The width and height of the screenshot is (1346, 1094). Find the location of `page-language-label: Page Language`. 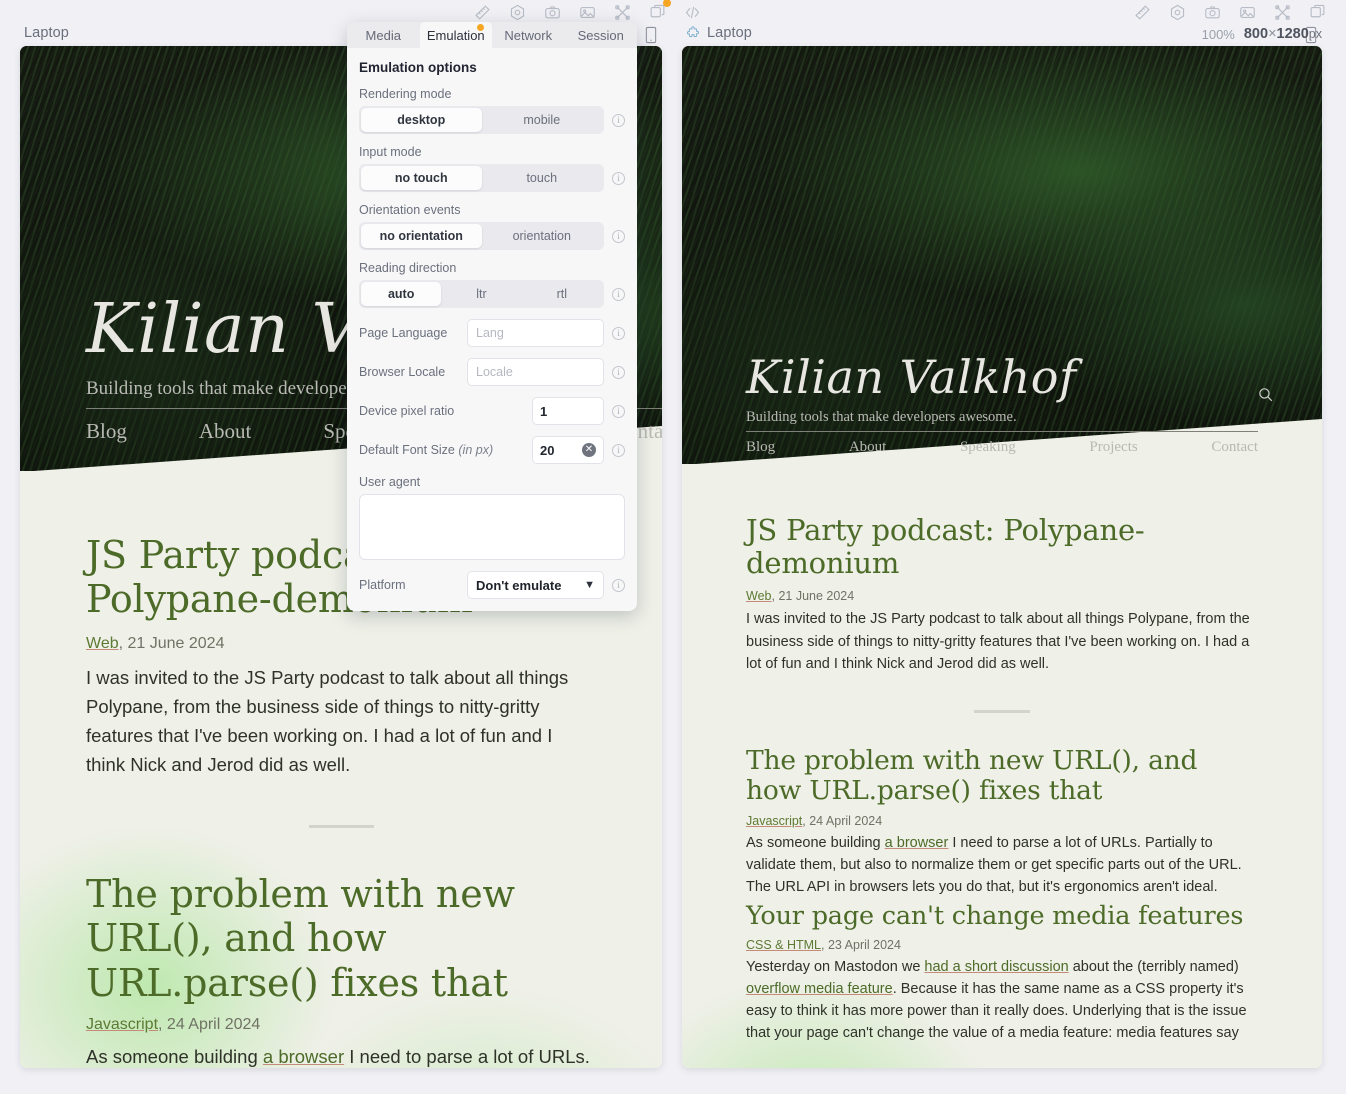

page-language-label: Page Language is located at coordinates (403, 333).